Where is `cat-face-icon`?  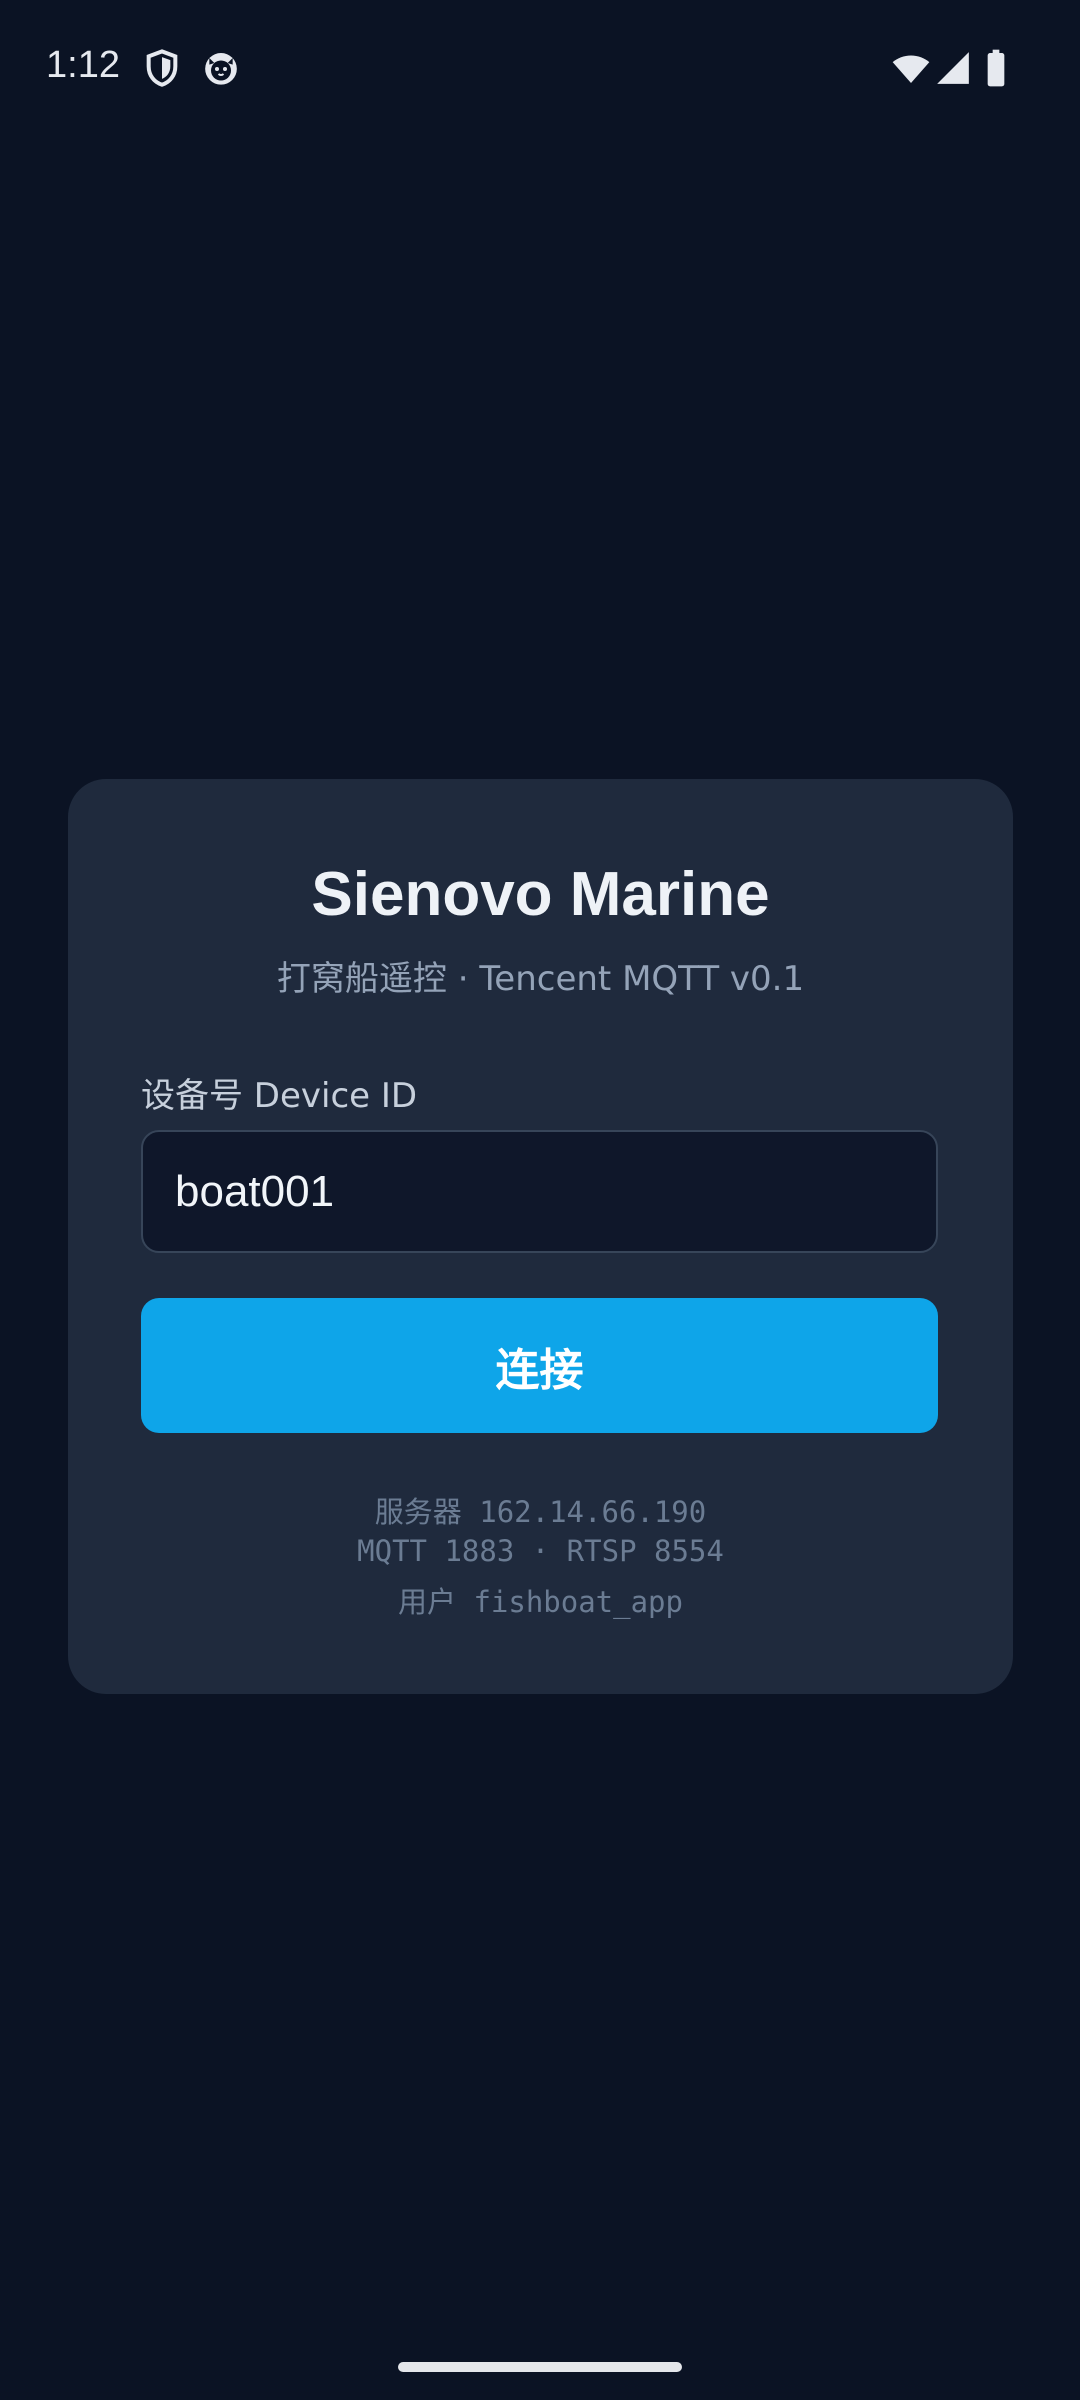
cat-face-icon is located at coordinates (221, 68).